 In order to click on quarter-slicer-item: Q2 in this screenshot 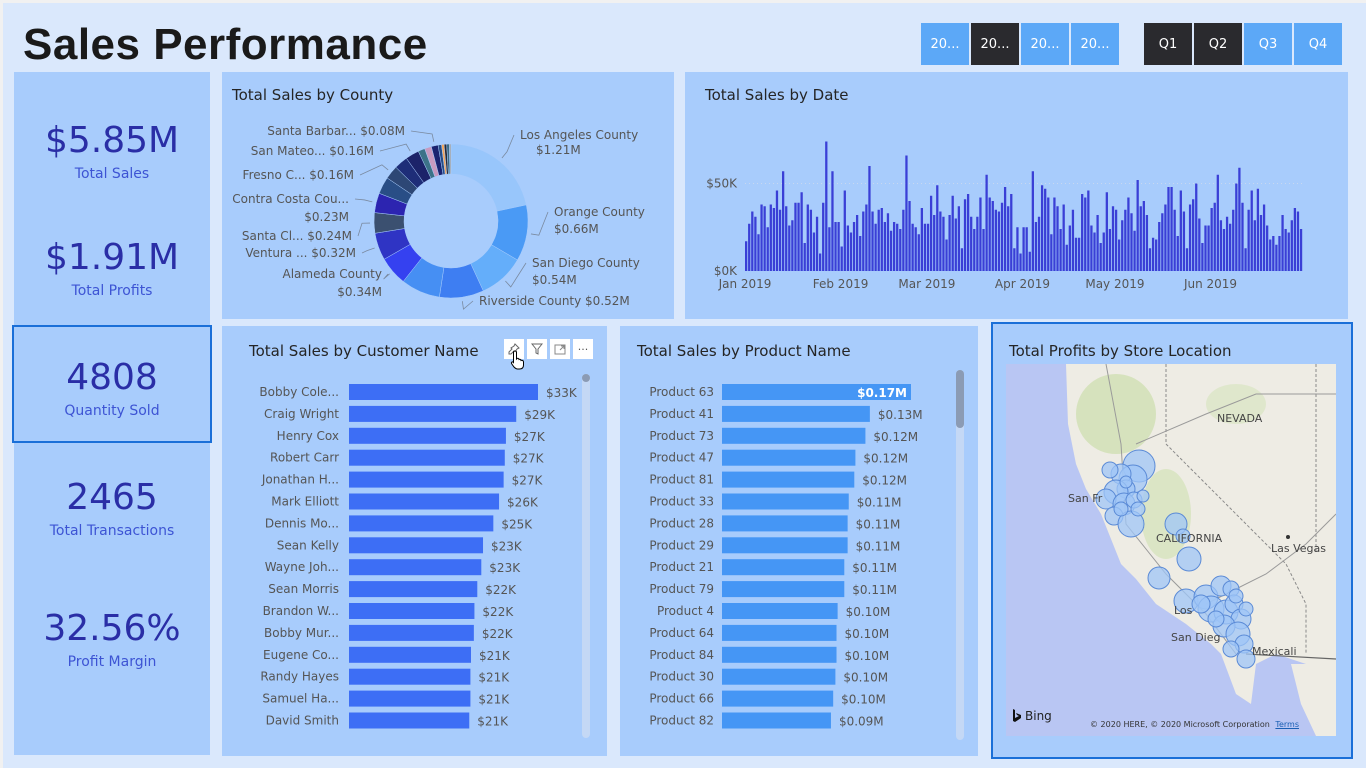, I will do `click(1218, 44)`.